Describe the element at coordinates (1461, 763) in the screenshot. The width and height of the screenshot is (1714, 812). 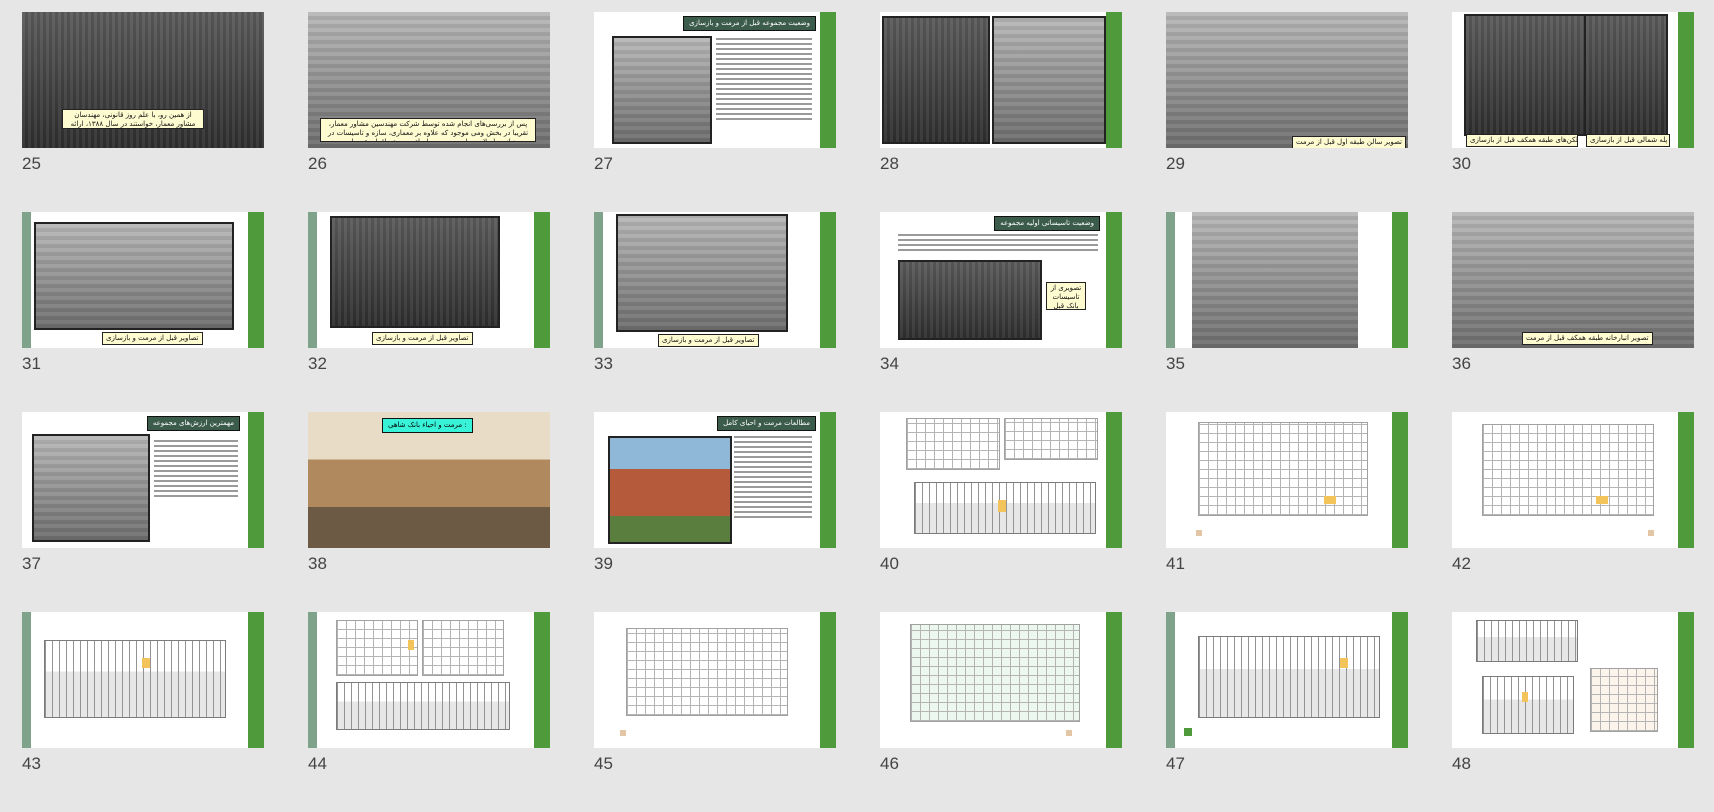
I see `slide-number: 48` at that location.